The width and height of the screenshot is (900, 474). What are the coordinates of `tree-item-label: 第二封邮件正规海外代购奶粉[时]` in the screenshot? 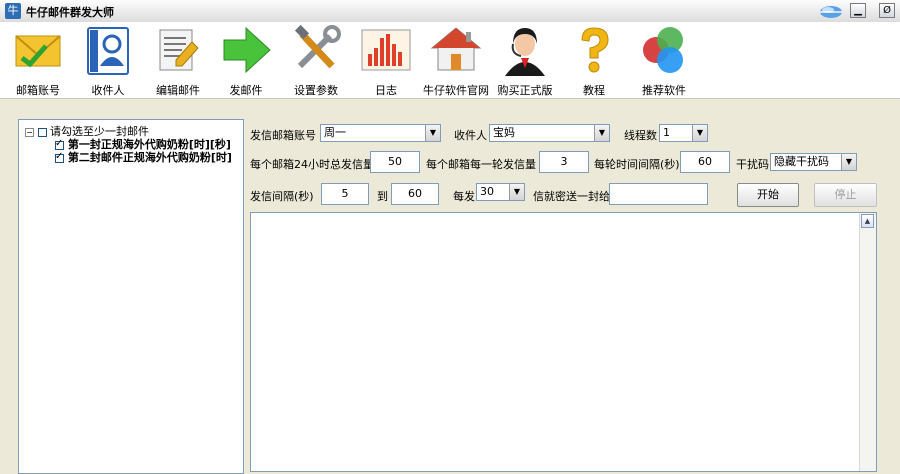 It's located at (149, 157).